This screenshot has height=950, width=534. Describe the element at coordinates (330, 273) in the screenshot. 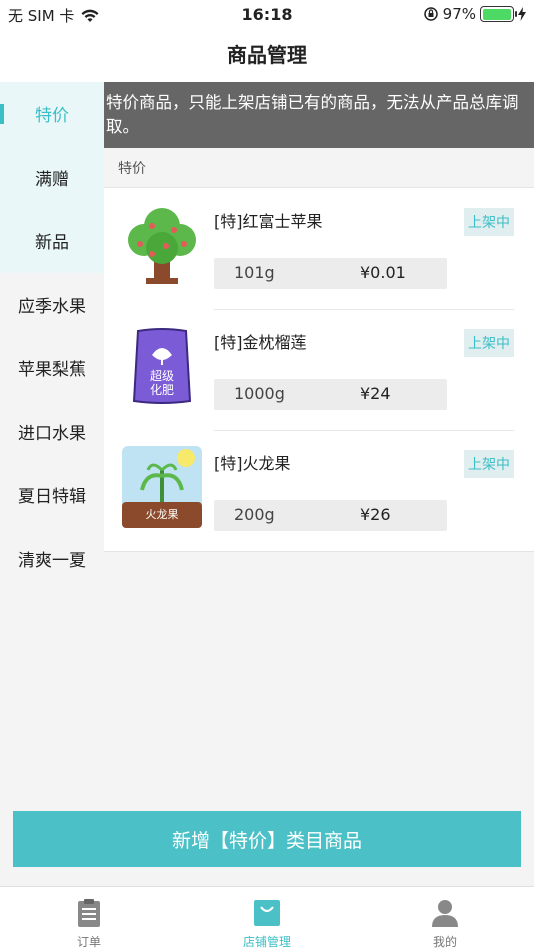

I see `product-spec: 101g ¥0.01` at that location.